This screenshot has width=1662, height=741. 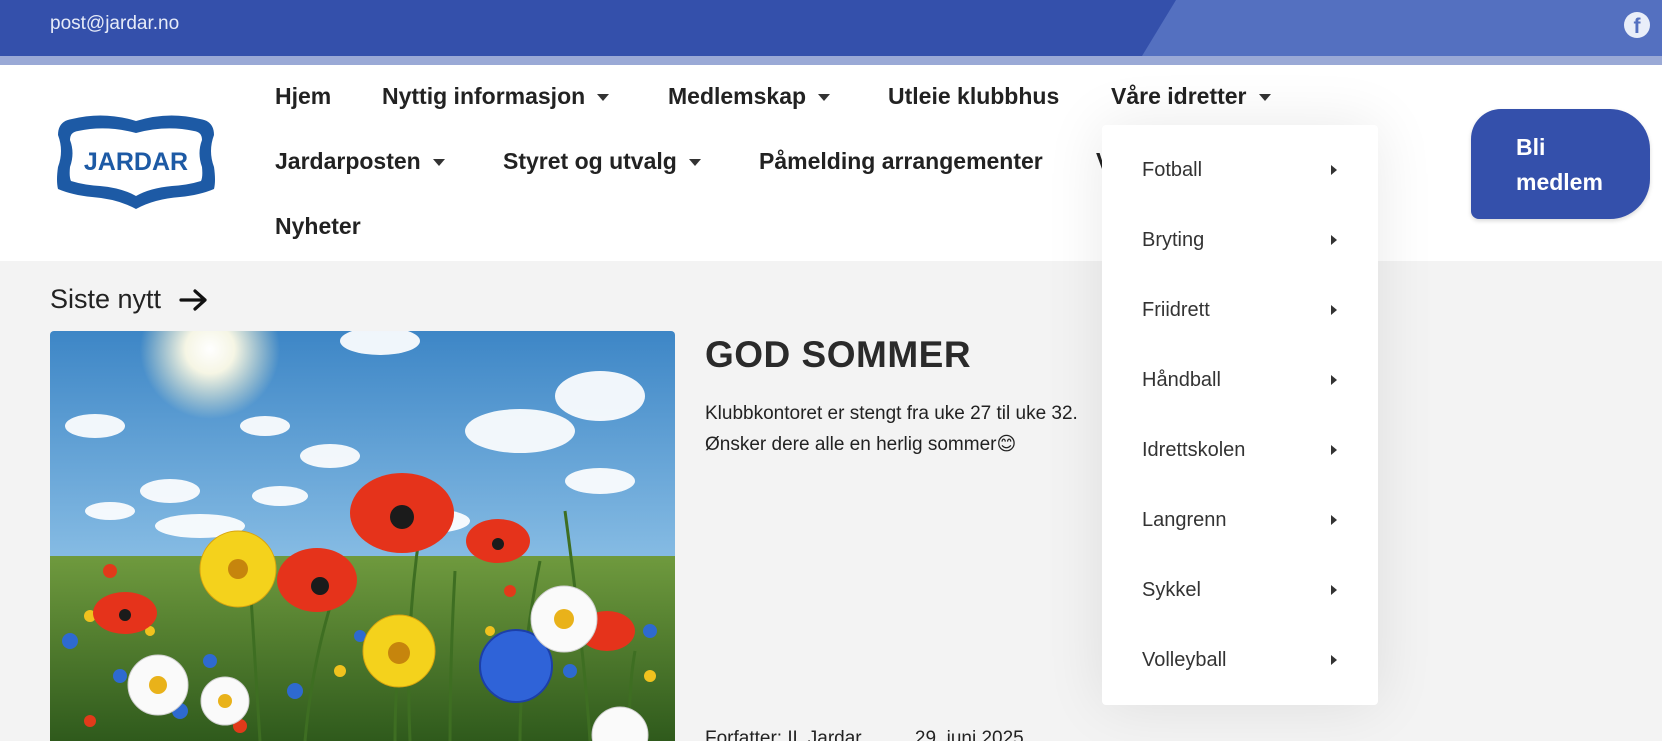 I want to click on post-author: Forfatter: IL Jardar, so click(x=783, y=734).